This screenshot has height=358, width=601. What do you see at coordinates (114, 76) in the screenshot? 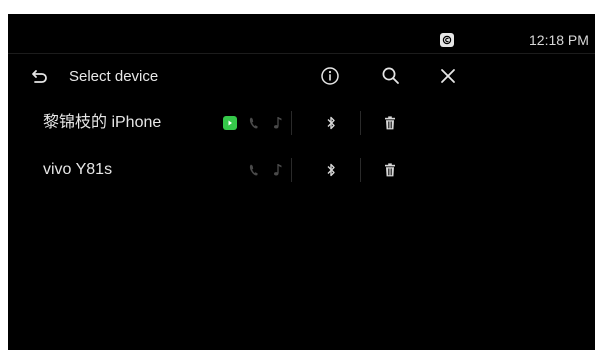
I see `page-title: Select device` at bounding box center [114, 76].